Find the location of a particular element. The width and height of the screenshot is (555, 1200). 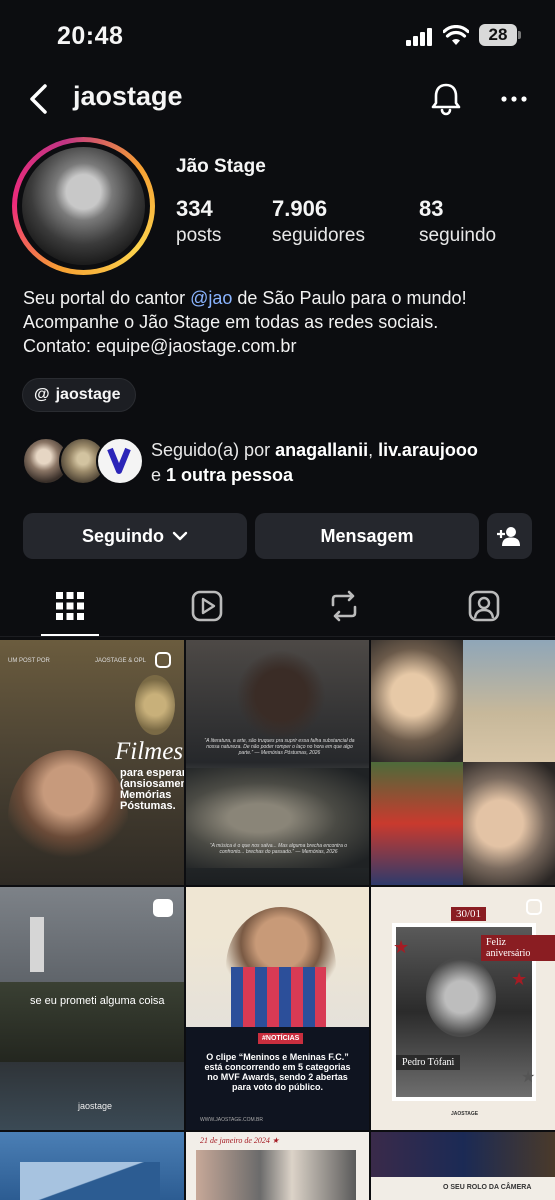

followed-by-prefix: Seguido(a) por is located at coordinates (213, 450).